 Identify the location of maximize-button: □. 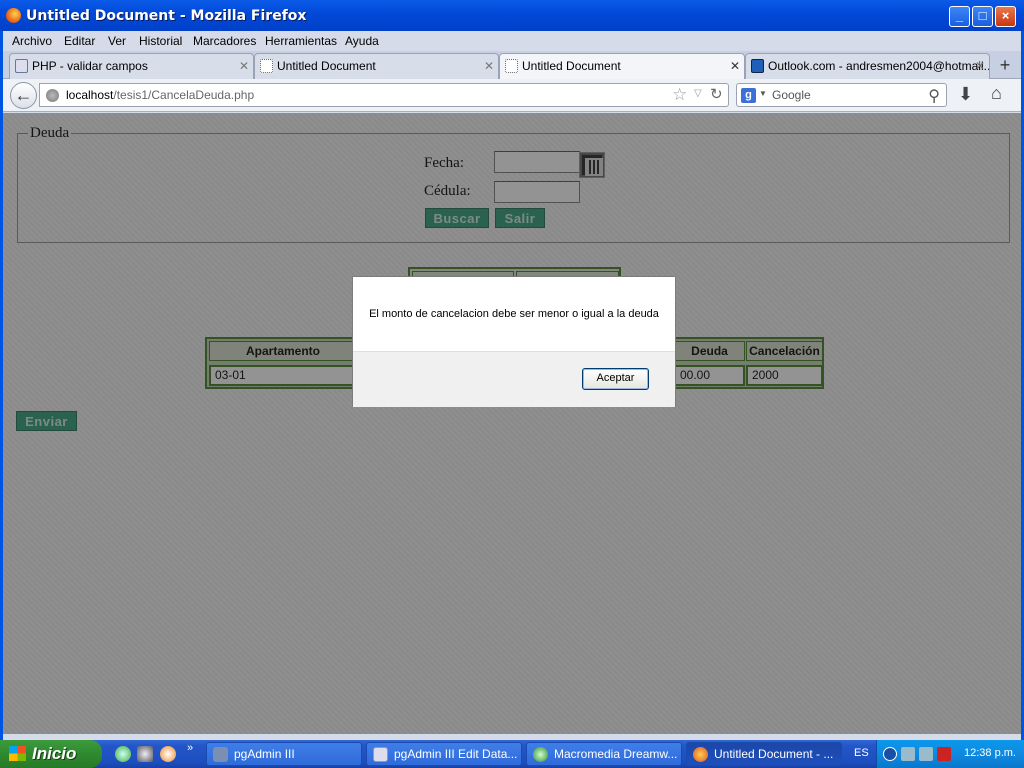
(982, 16).